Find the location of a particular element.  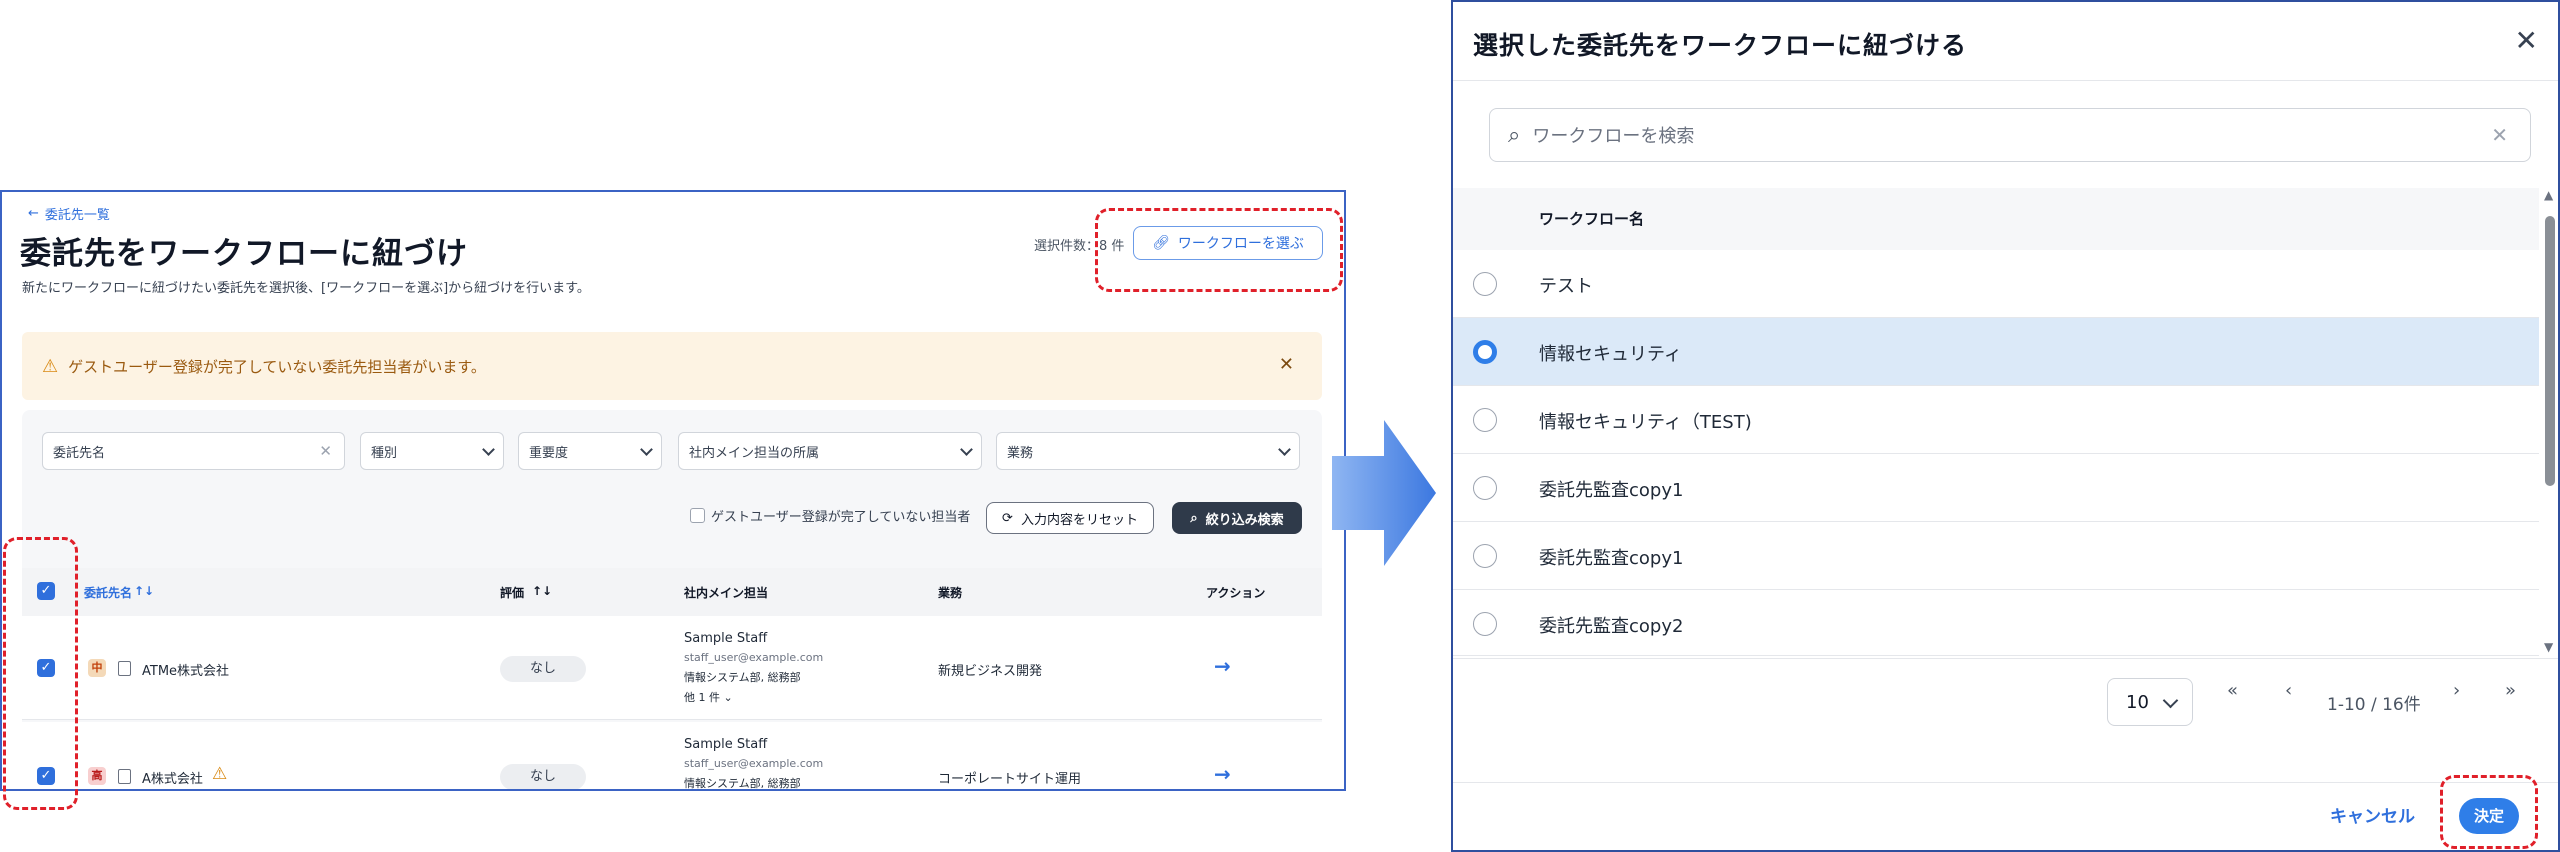

back-link-label: 委託先一覧 is located at coordinates (77, 215).